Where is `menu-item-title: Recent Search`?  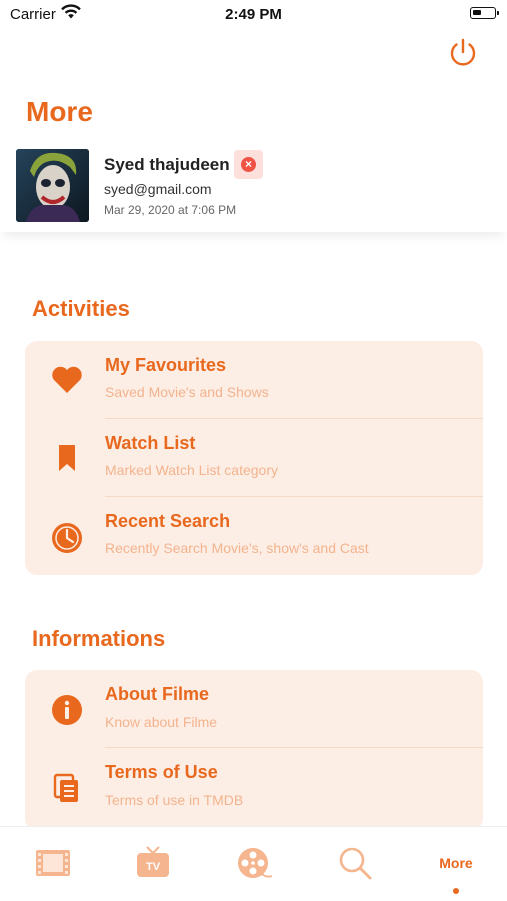 menu-item-title: Recent Search is located at coordinates (168, 521).